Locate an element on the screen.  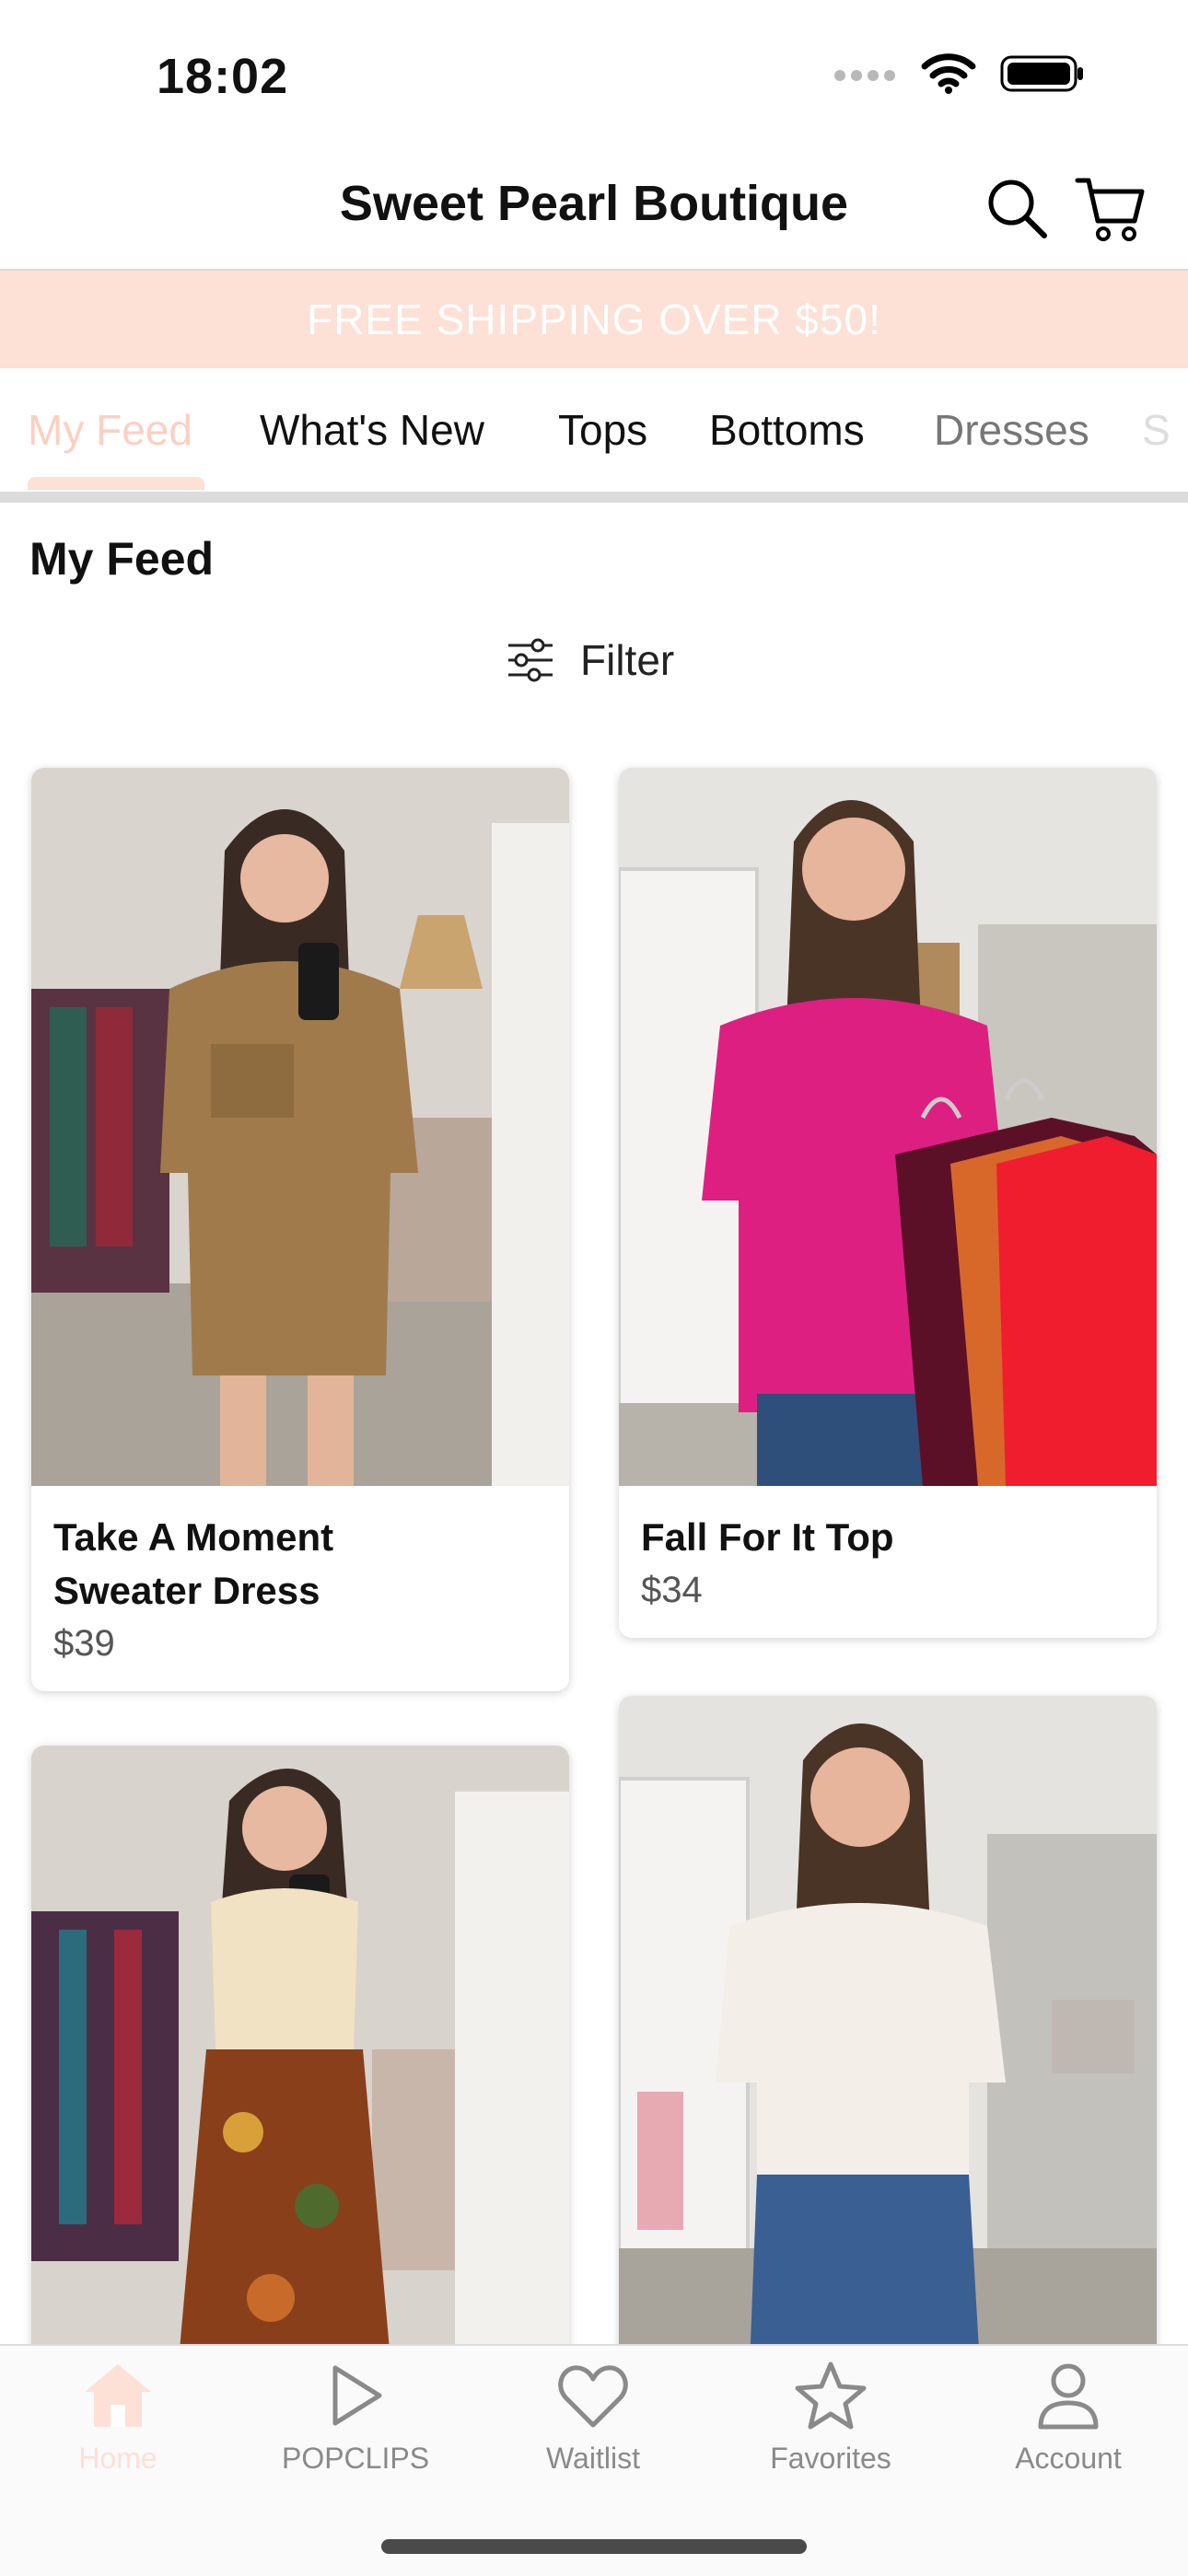
wifi-icon is located at coordinates (948, 73).